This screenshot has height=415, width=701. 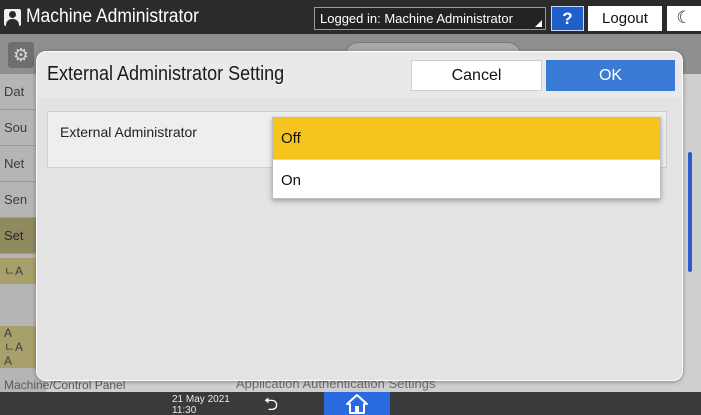 I want to click on logout-button: Logout, so click(x=625, y=18).